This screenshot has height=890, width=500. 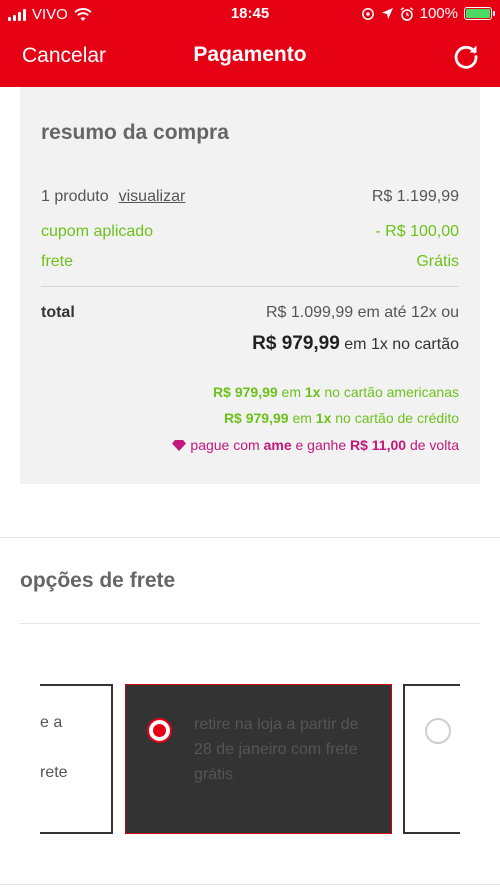 What do you see at coordinates (417, 231) in the screenshot?
I see `coupon-value: - R$ 100,00` at bounding box center [417, 231].